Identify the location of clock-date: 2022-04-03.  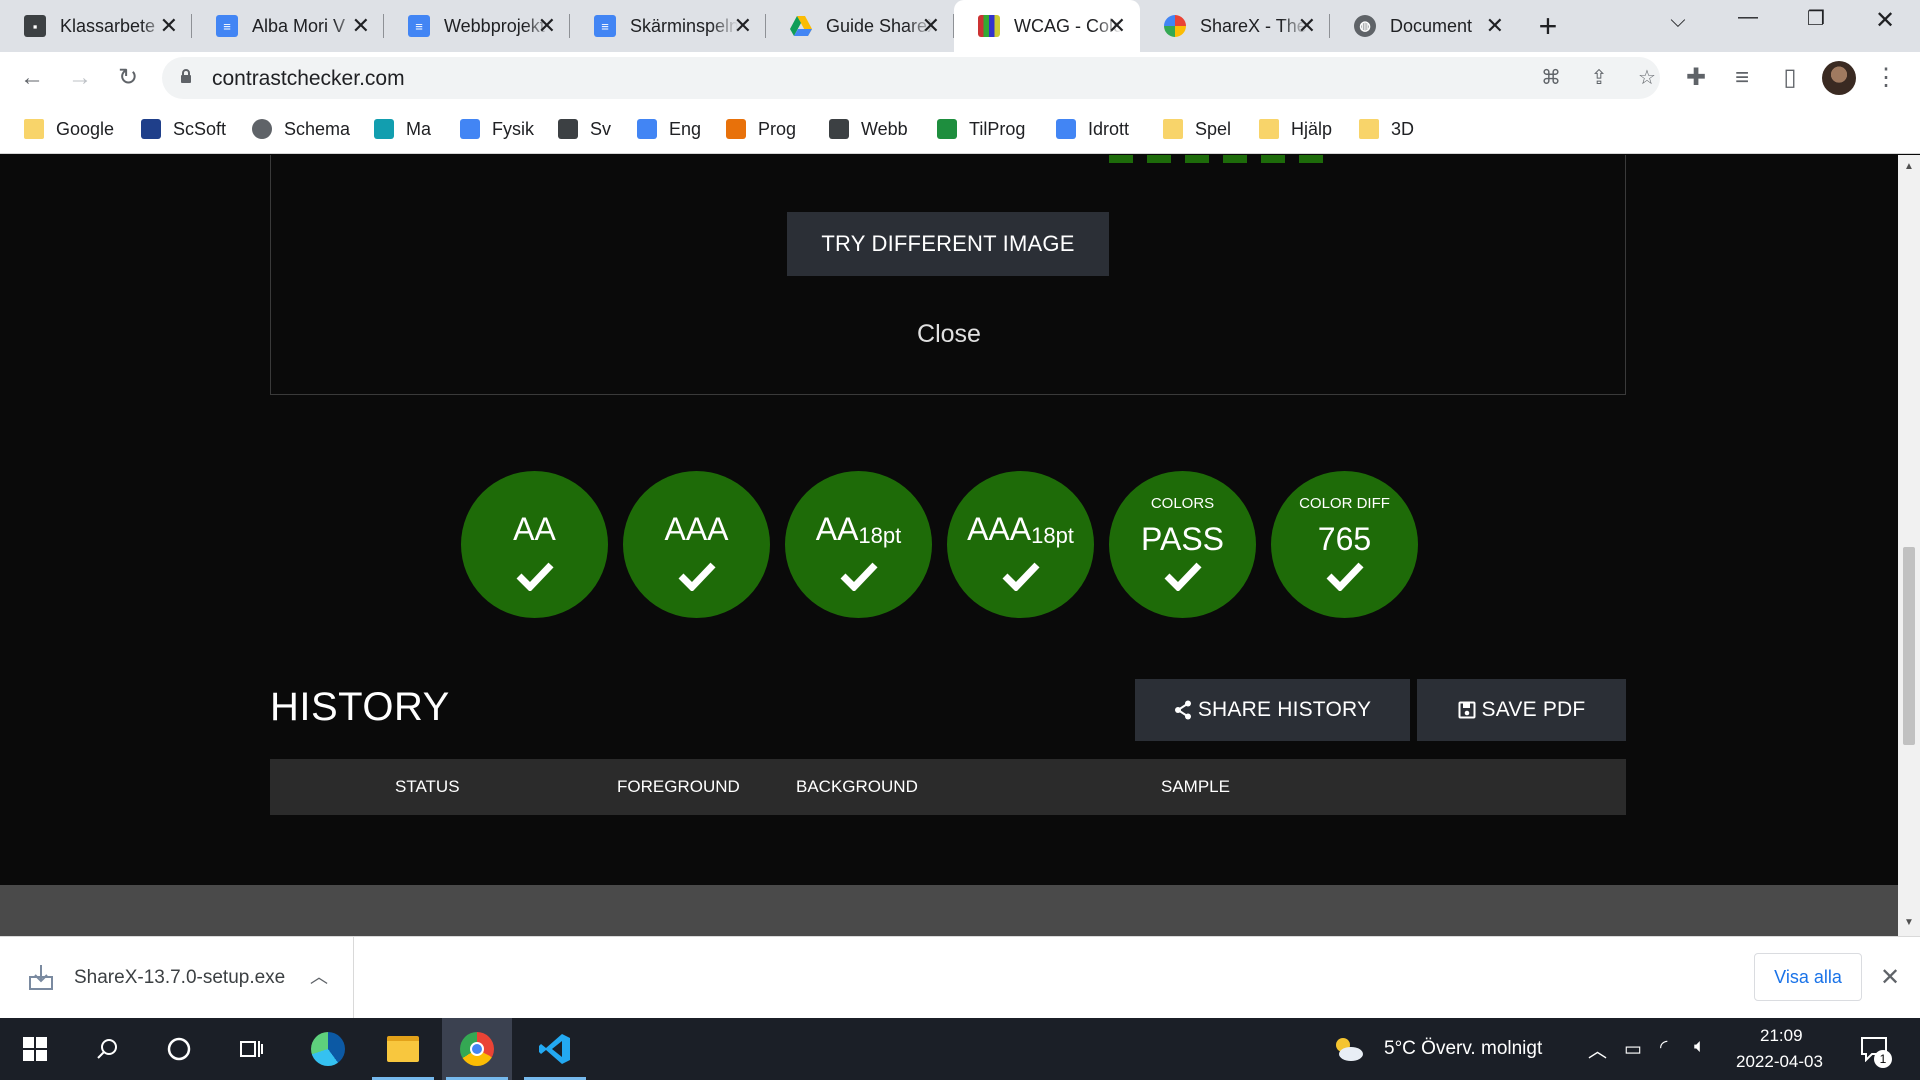
(1779, 1062).